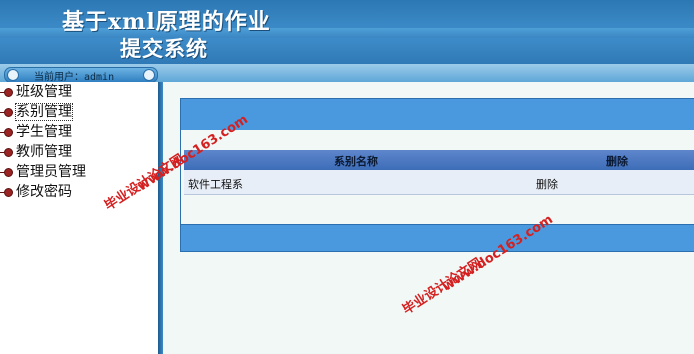 This screenshot has width=694, height=354. I want to click on sidebar-item-label: 教师管理, so click(44, 152).